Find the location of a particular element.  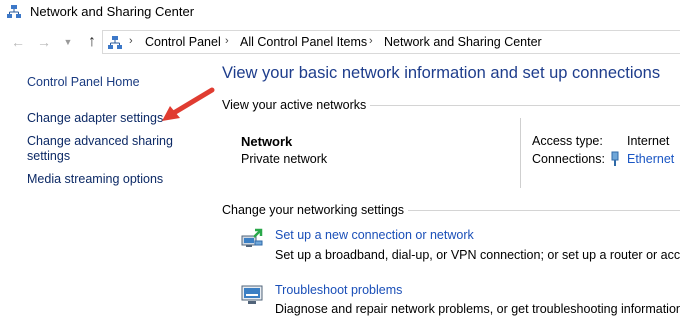

ethernet-connection-link: Ethernet is located at coordinates (650, 159).